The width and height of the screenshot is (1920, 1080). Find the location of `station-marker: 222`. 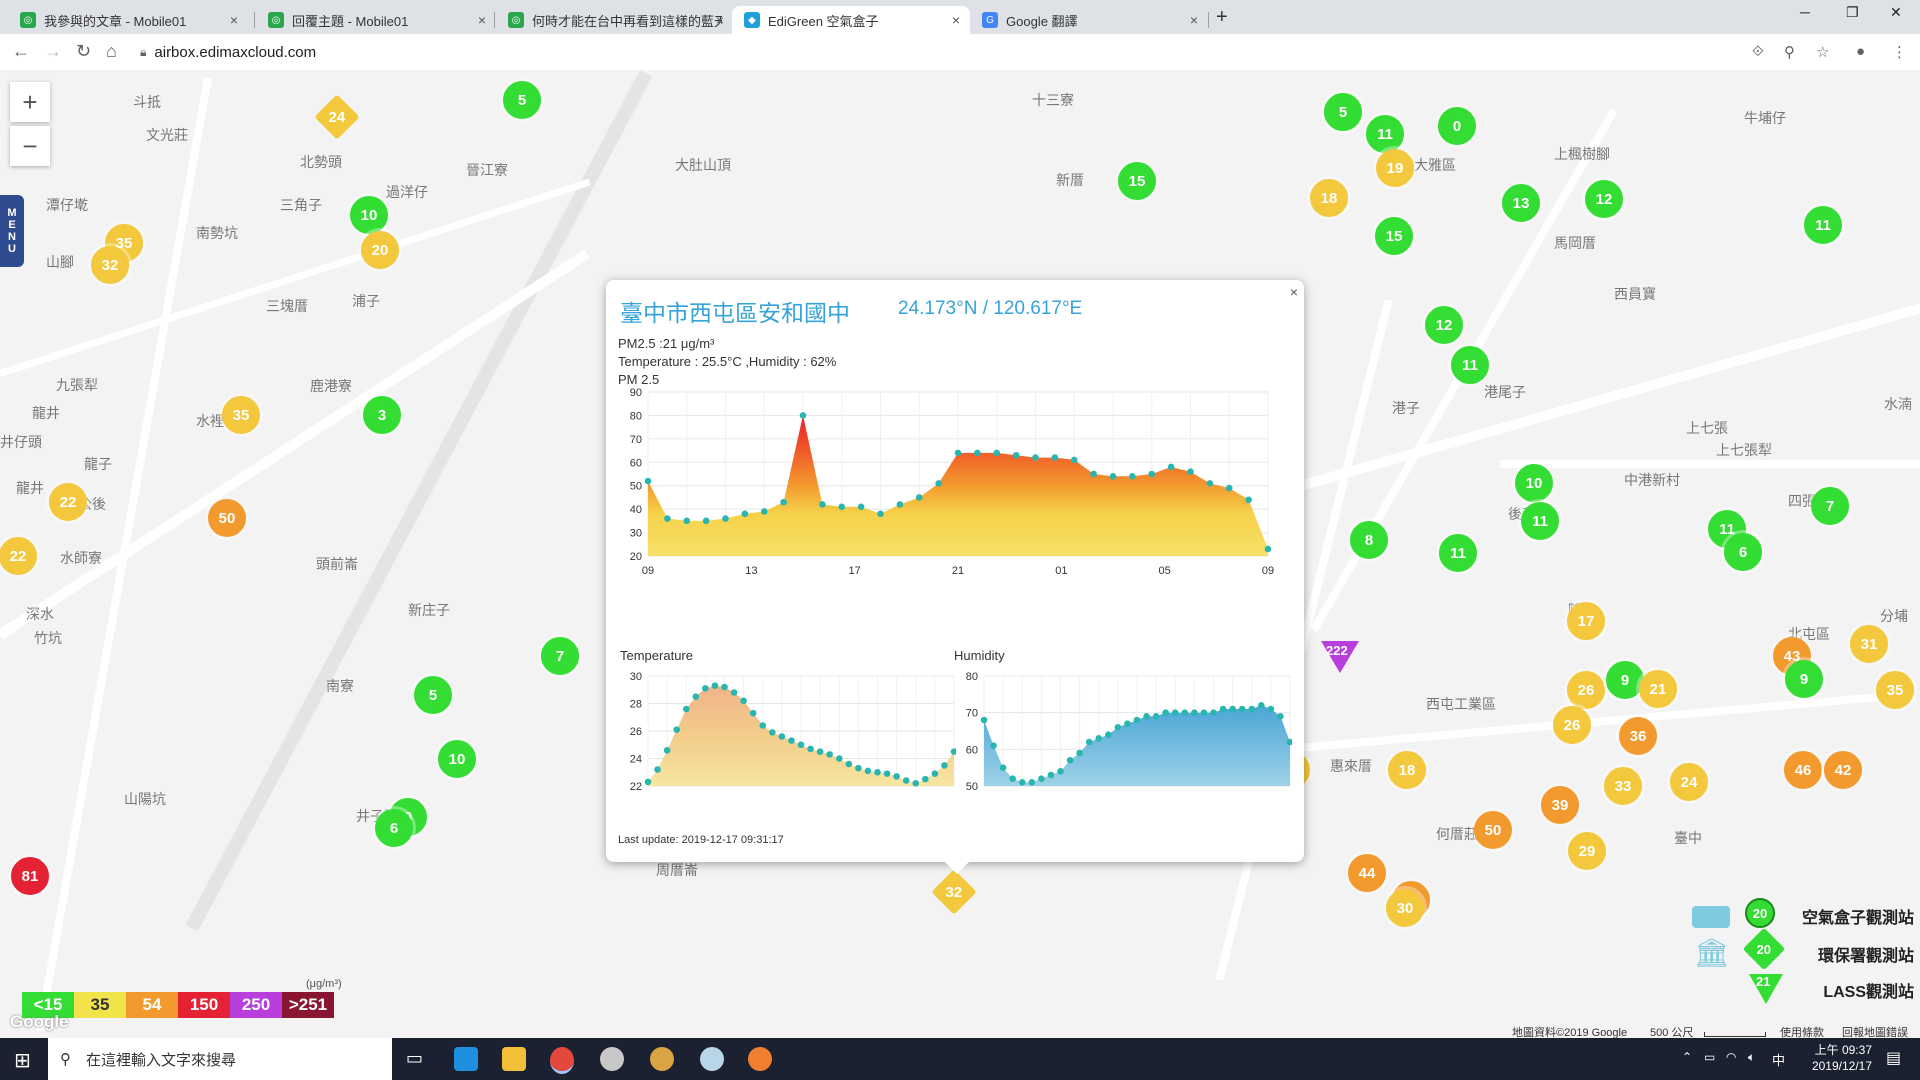

station-marker: 222 is located at coordinates (1340, 657).